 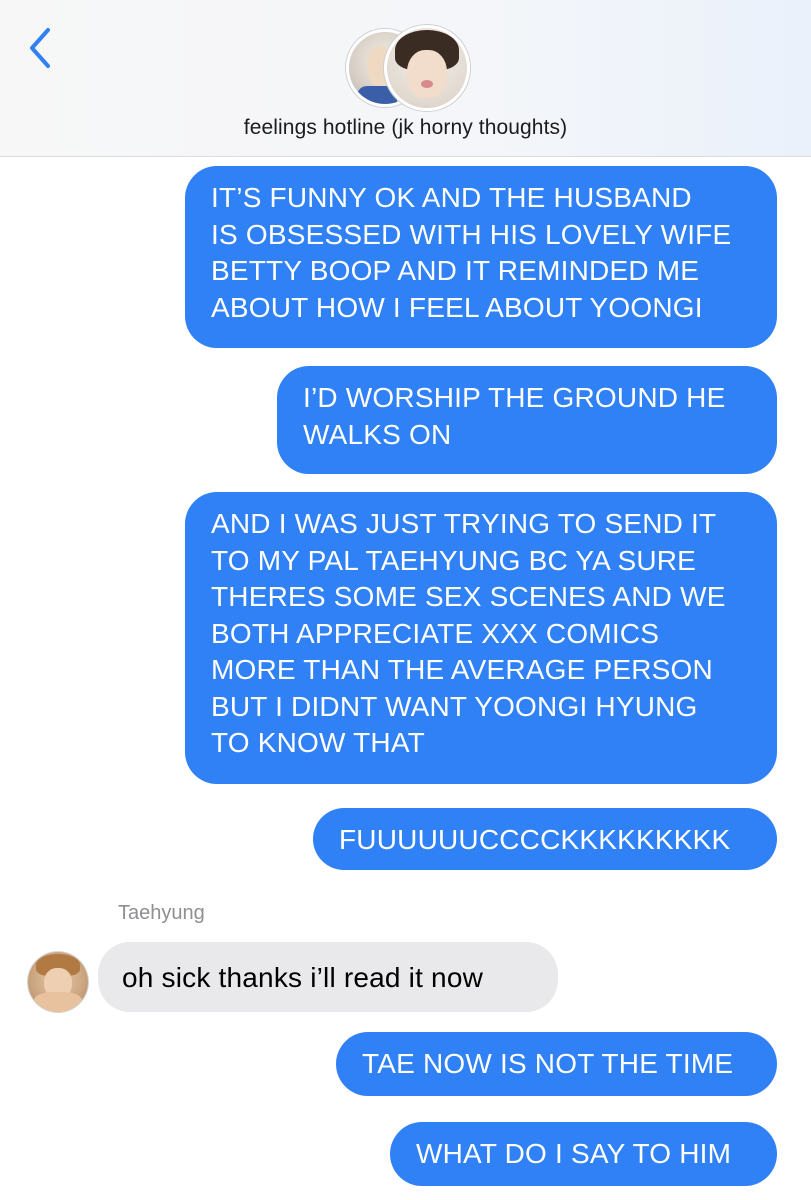 I want to click on group-avatar-stack, so click(x=407, y=68).